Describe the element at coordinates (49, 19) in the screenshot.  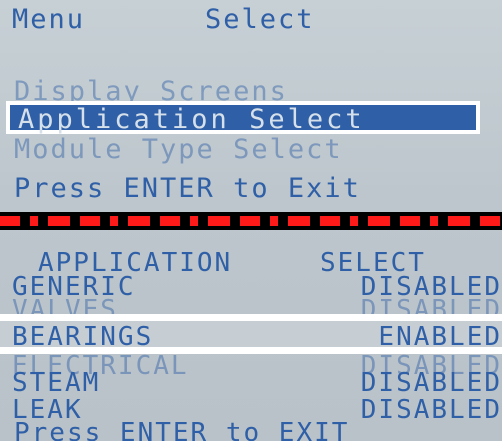
I see `menu-title-left: Menu` at that location.